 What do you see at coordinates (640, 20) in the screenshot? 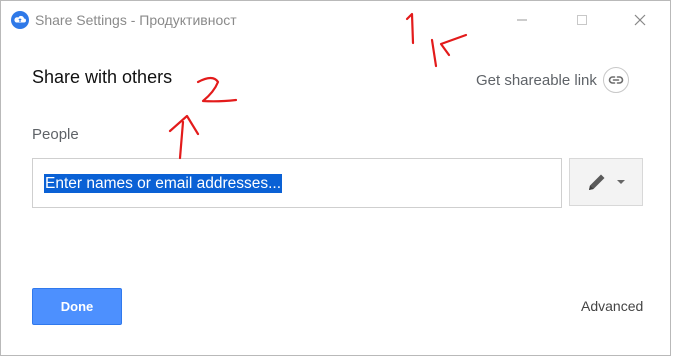
I see `close-icon` at bounding box center [640, 20].